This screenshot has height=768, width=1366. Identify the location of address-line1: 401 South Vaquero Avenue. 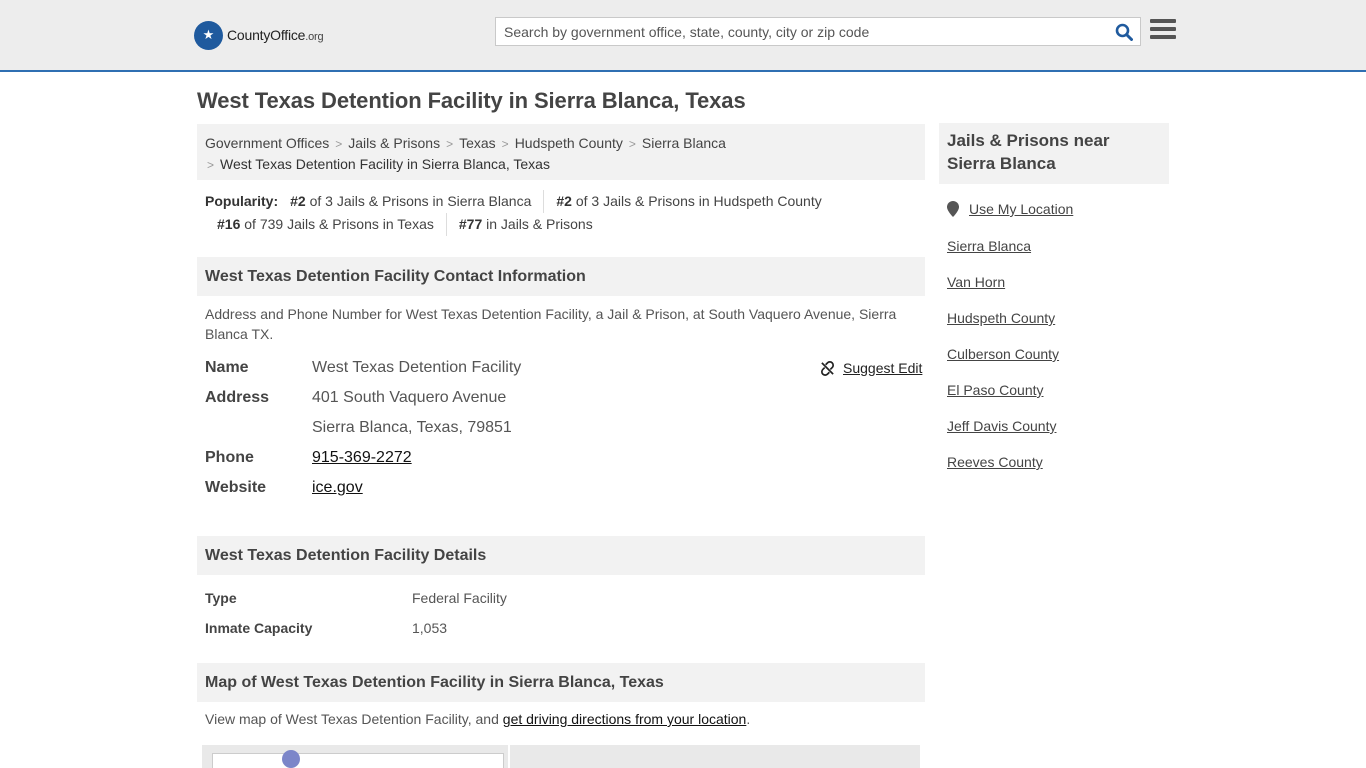
(409, 397).